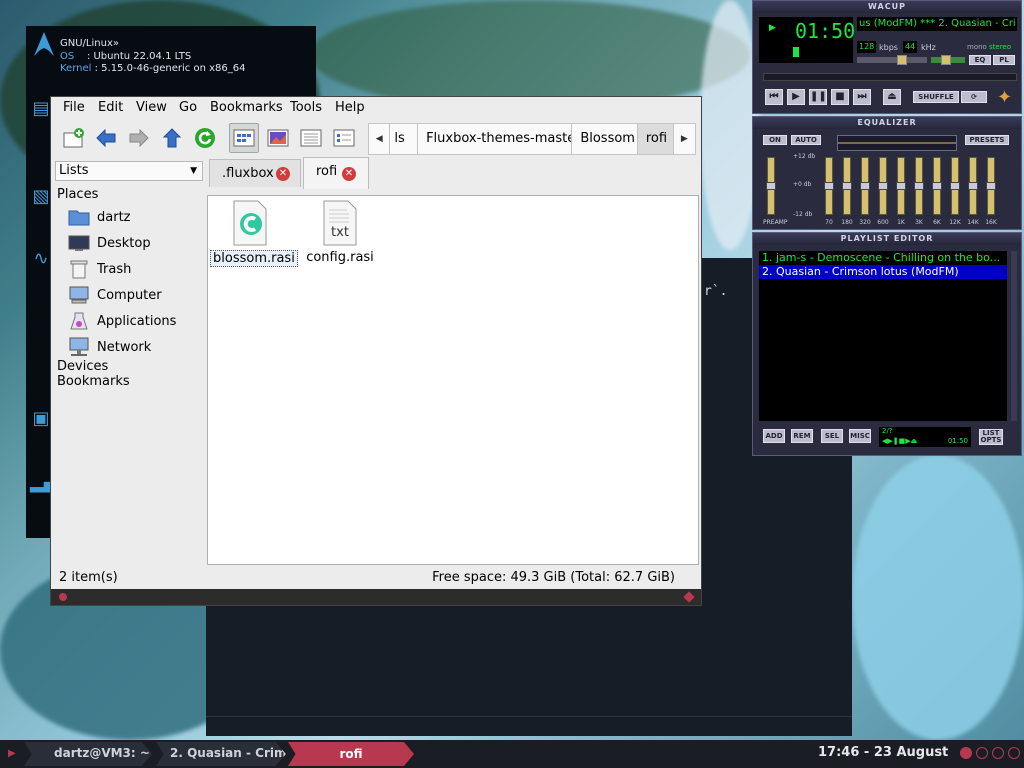 This screenshot has height=768, width=1024. What do you see at coordinates (655, 139) in the screenshot?
I see `breadcrumb-item-rofi: rofi` at bounding box center [655, 139].